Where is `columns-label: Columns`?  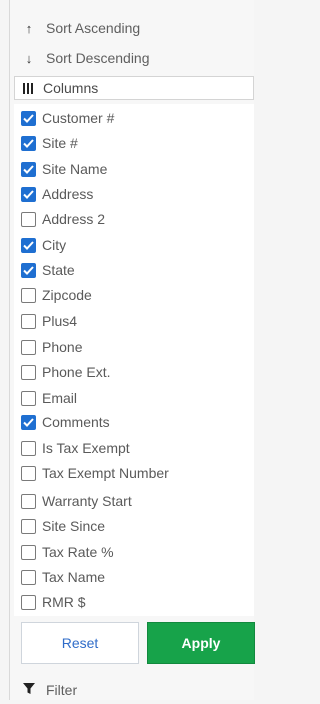 columns-label: Columns is located at coordinates (71, 88).